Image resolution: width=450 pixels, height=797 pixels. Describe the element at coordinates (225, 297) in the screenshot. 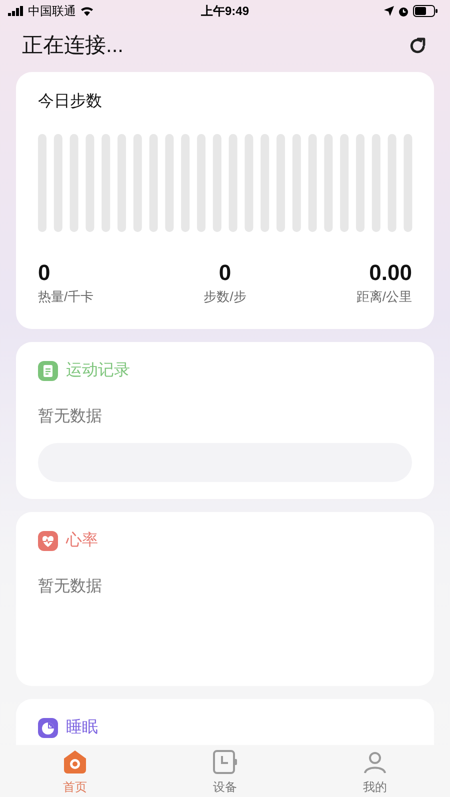

I see `stat-label: 步数/步` at that location.